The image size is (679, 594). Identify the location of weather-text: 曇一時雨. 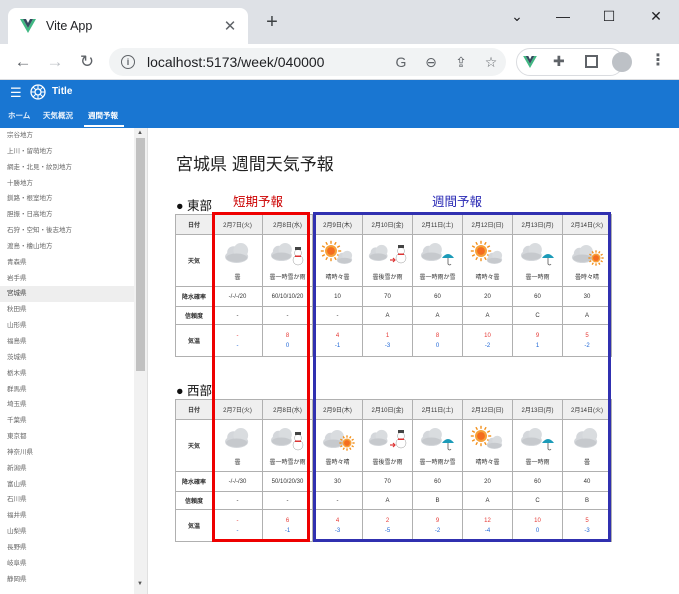
(537, 278).